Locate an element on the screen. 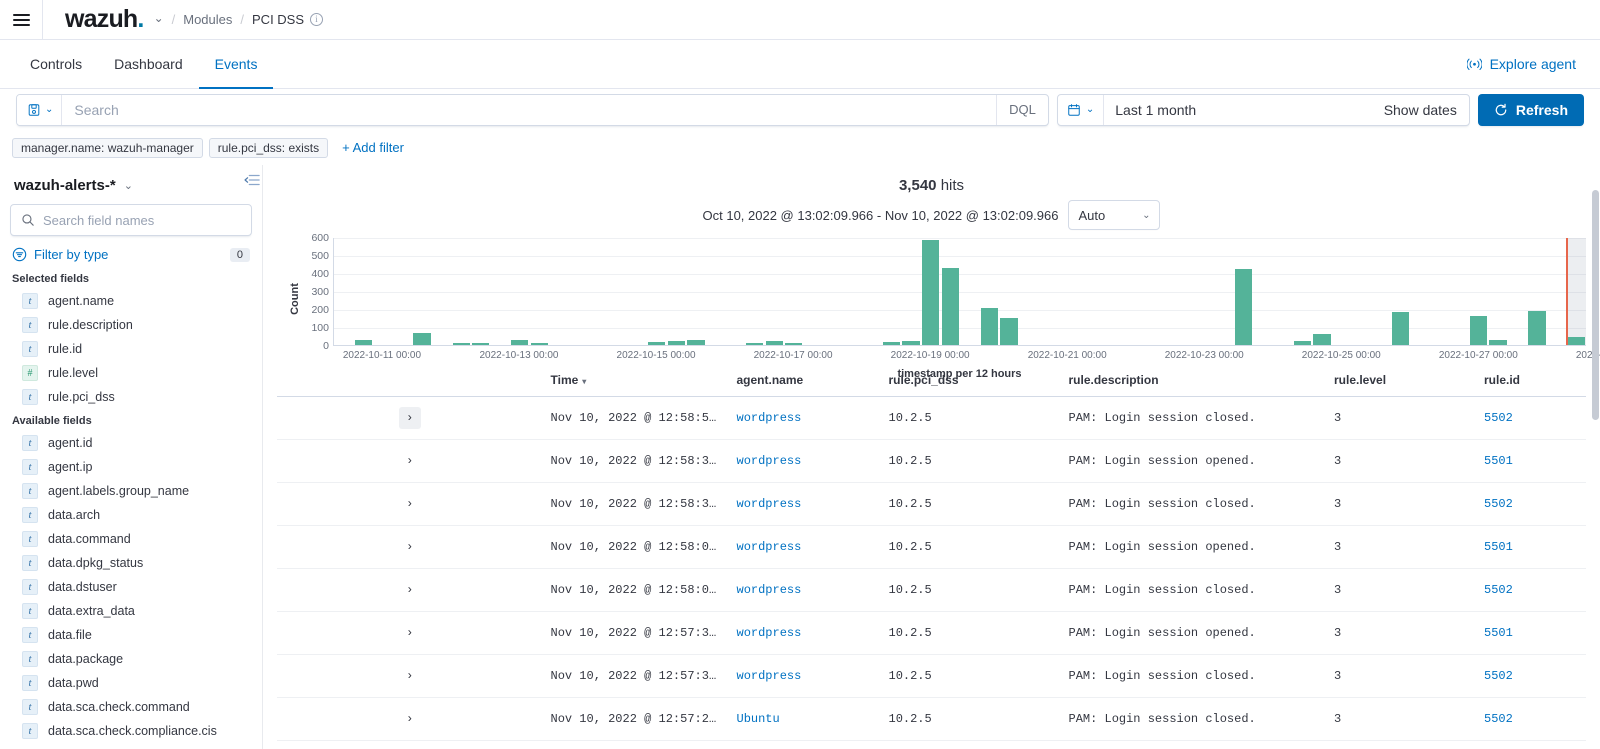 The height and width of the screenshot is (749, 1600). chart-plot-area is located at coordinates (959, 292).